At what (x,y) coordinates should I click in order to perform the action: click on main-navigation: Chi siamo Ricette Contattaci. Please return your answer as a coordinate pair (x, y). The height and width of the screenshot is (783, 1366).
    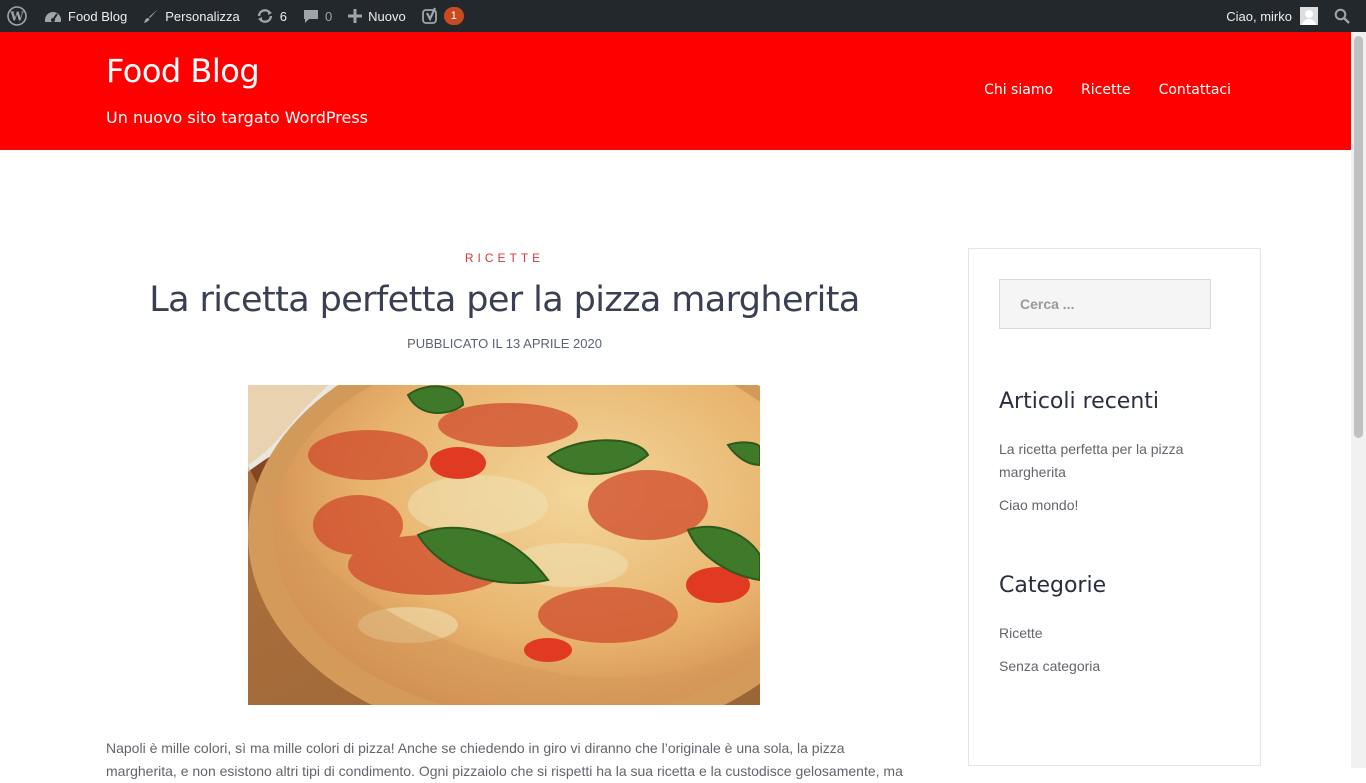
    Looking at the image, I should click on (1093, 90).